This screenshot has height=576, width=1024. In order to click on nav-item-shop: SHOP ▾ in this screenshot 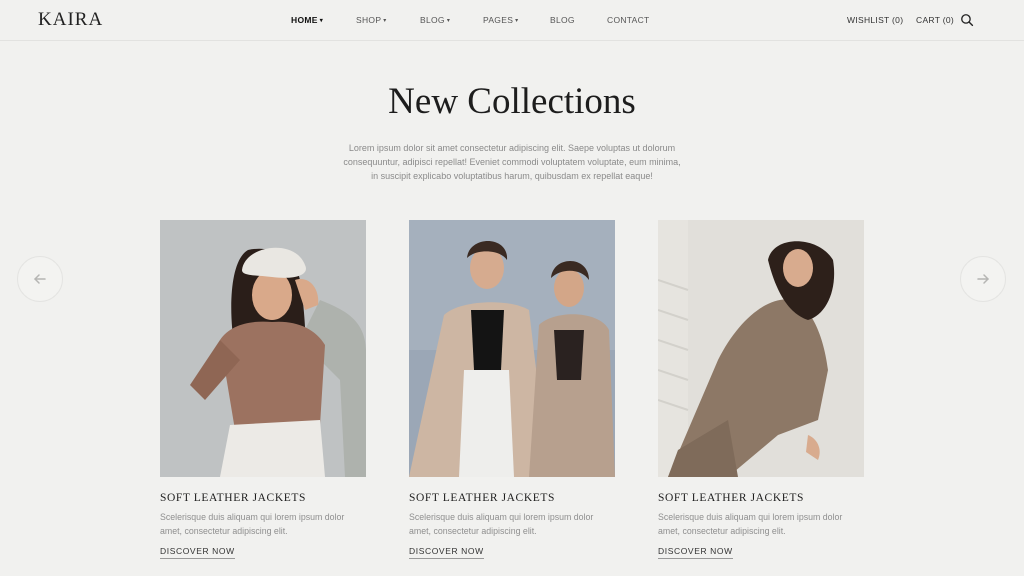, I will do `click(371, 20)`.